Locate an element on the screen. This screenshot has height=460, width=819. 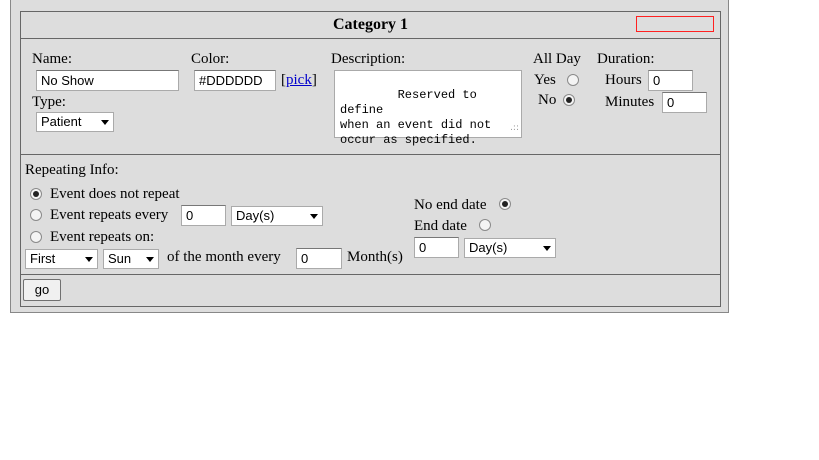
hours-input is located at coordinates (670, 80).